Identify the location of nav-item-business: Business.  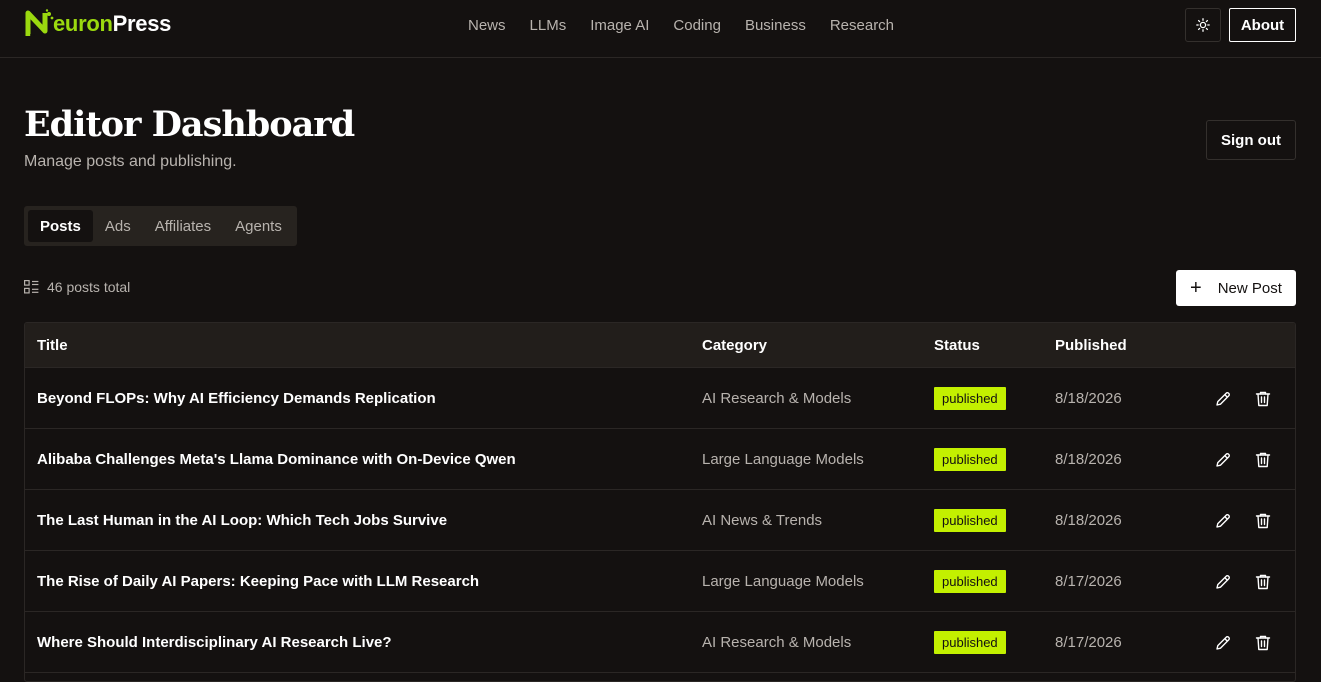
(775, 25).